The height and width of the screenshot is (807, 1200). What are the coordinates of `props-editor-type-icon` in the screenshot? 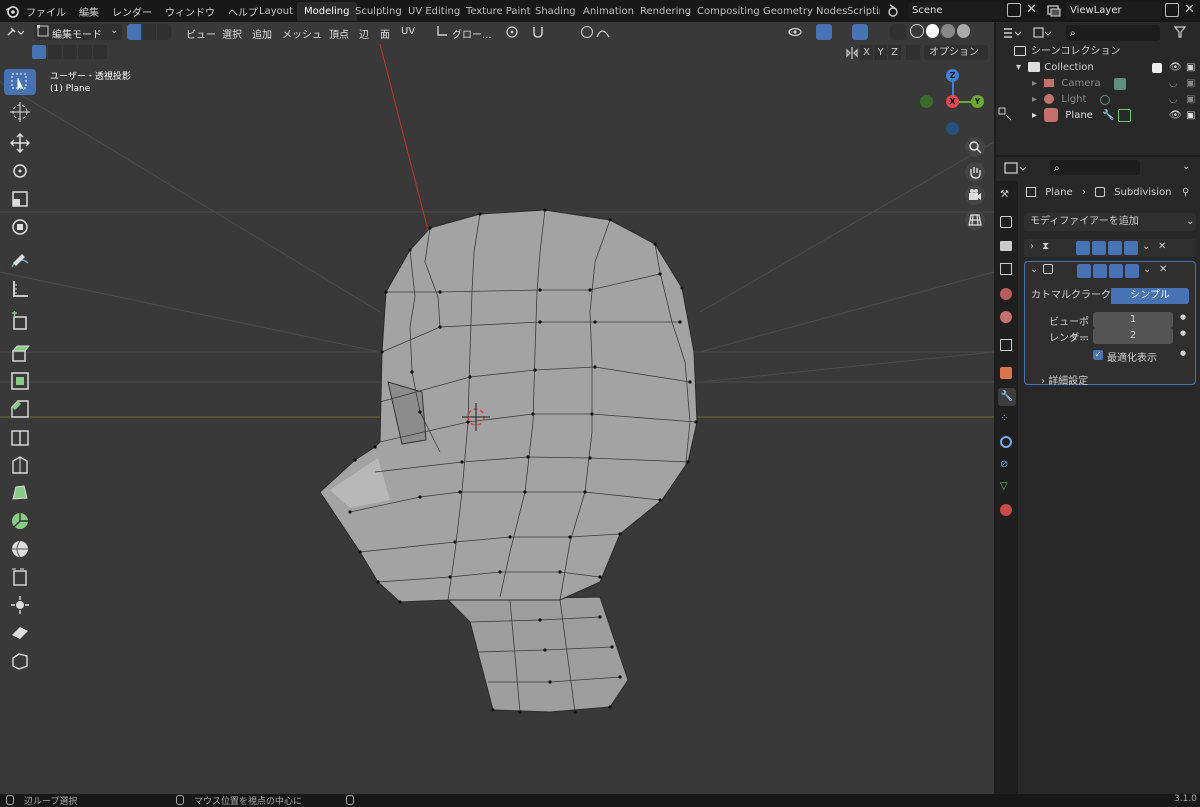 It's located at (1016, 169).